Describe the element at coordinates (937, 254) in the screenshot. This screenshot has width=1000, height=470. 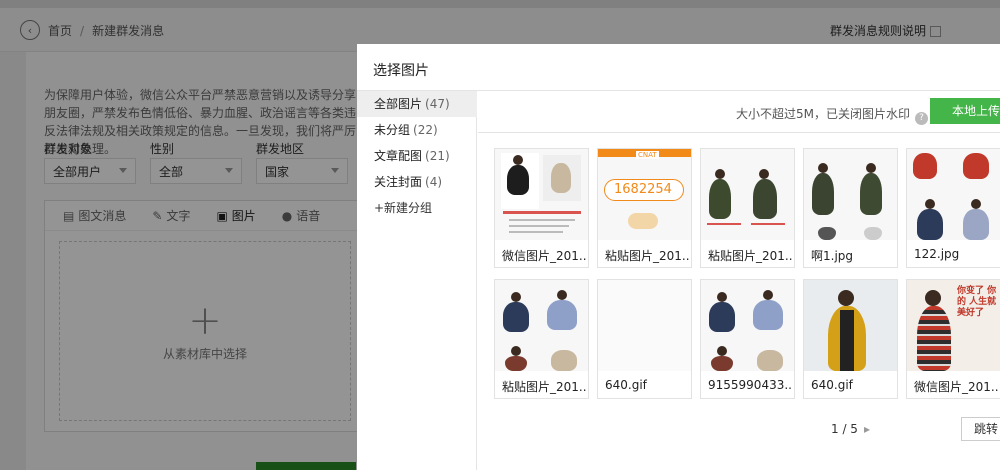
I see `image-name: 122.jpg` at that location.